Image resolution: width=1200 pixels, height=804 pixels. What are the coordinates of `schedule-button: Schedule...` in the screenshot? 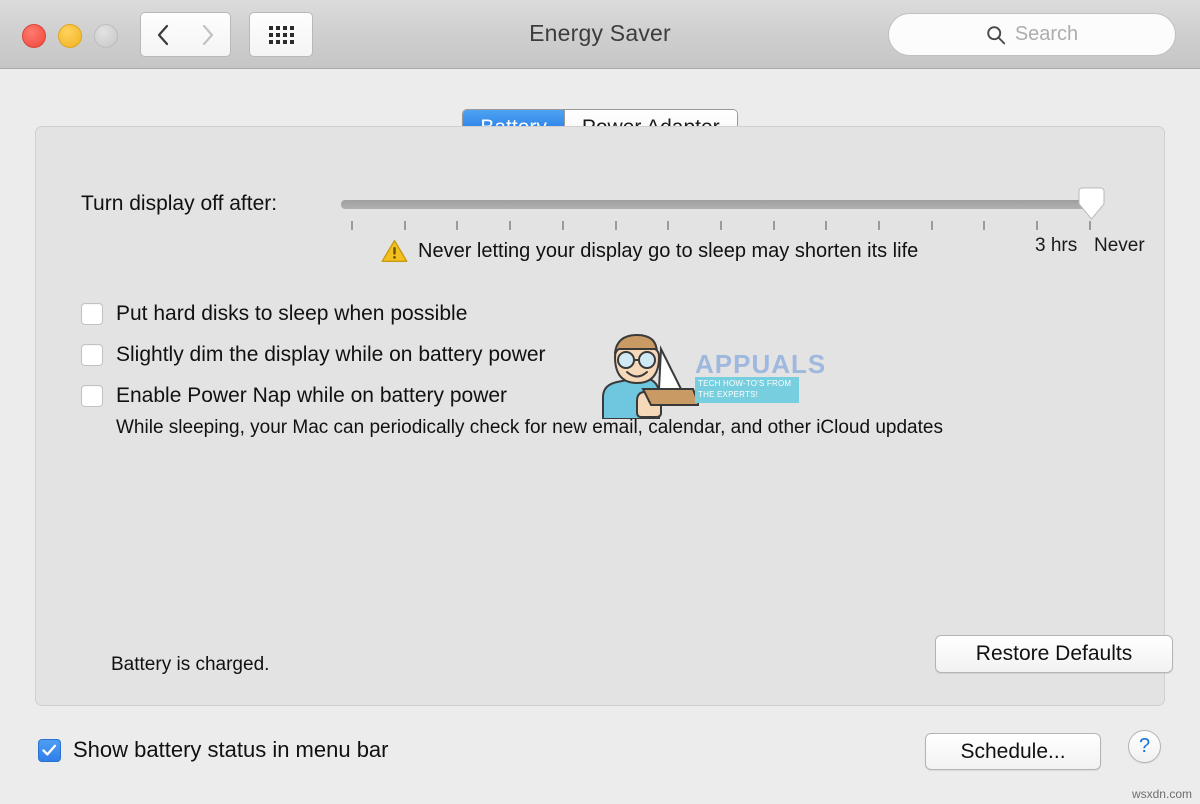 It's located at (1013, 751).